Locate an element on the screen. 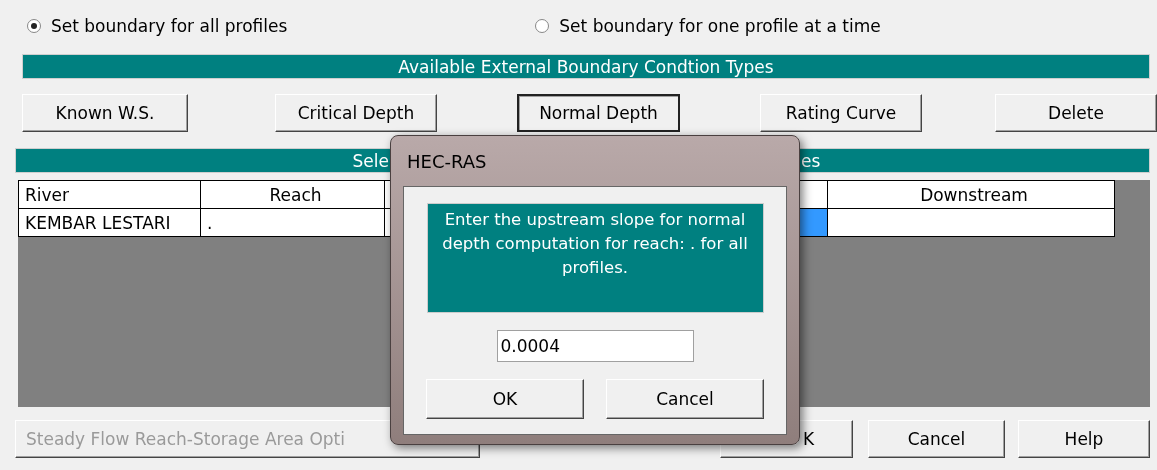  column-header: Reach is located at coordinates (293, 194).